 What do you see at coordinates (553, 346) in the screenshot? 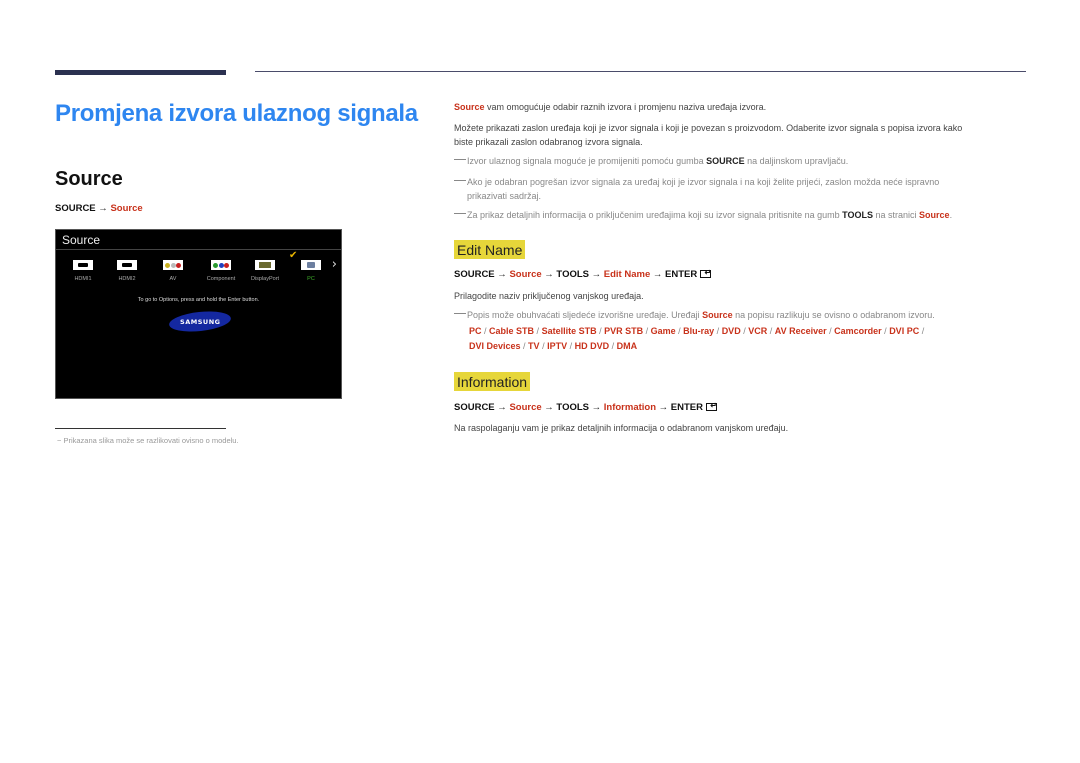
I see `device-list-line-2: DVI Devices / TV / IPTV / HD DVD / DMA` at bounding box center [553, 346].